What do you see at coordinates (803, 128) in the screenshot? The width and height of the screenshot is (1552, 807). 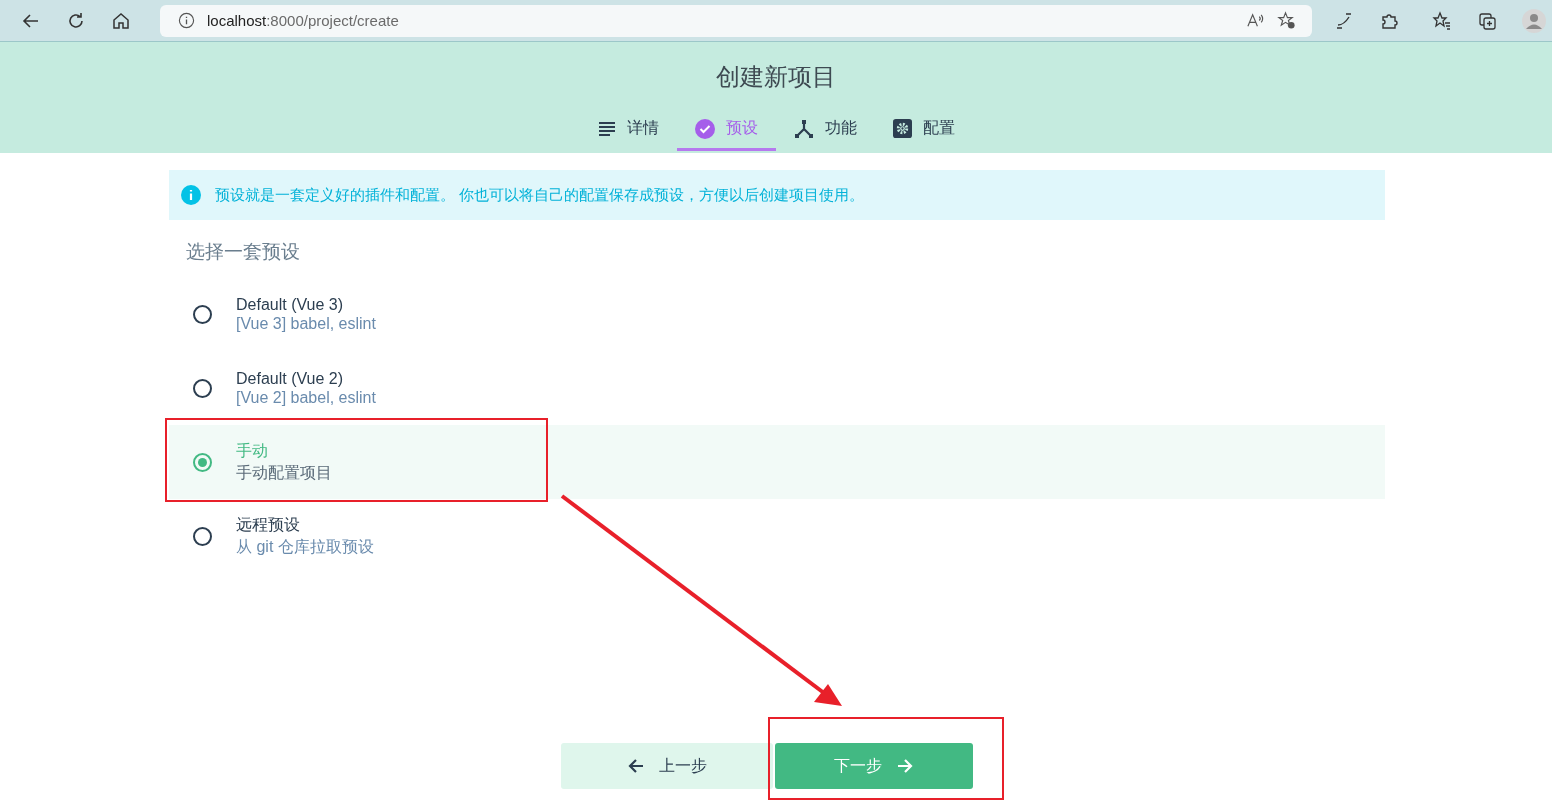 I see `fork-icon` at bounding box center [803, 128].